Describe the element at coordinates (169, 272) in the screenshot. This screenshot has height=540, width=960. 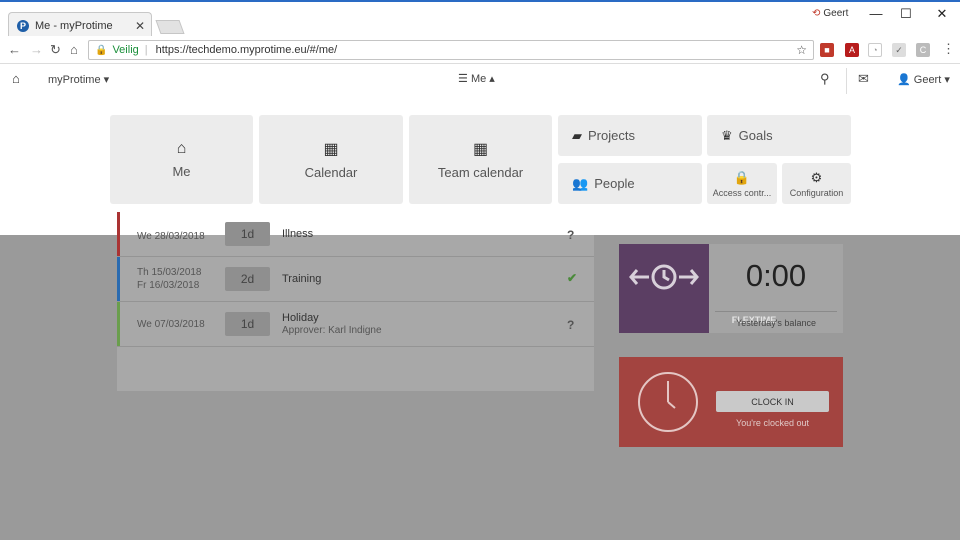
I see `row-date: Th 15/03/2018` at that location.